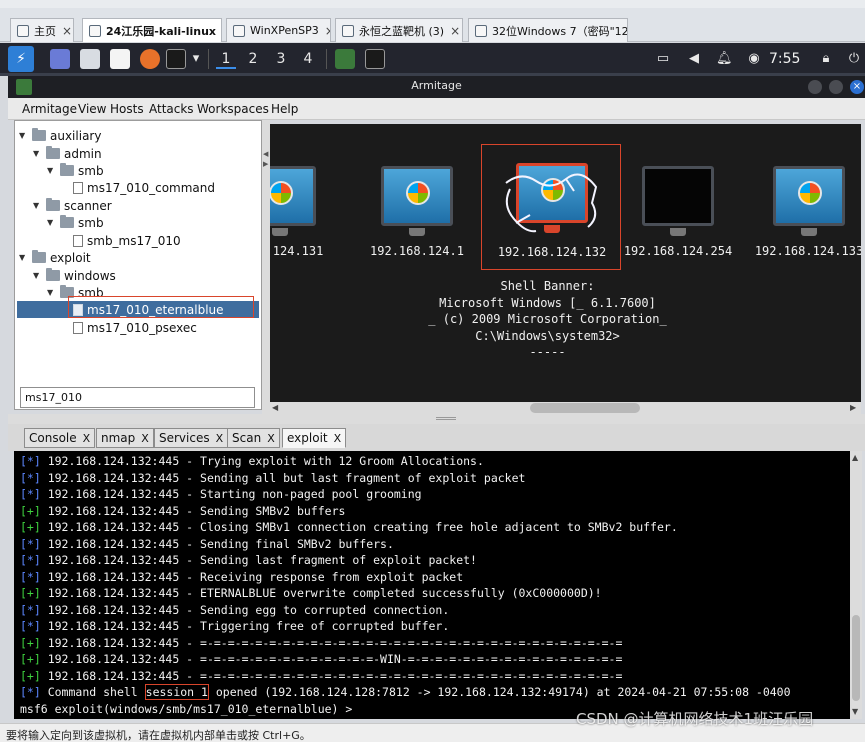 The height and width of the screenshot is (742, 865). What do you see at coordinates (855, 711) in the screenshot?
I see `scroll-down-icon: ▼` at bounding box center [855, 711].